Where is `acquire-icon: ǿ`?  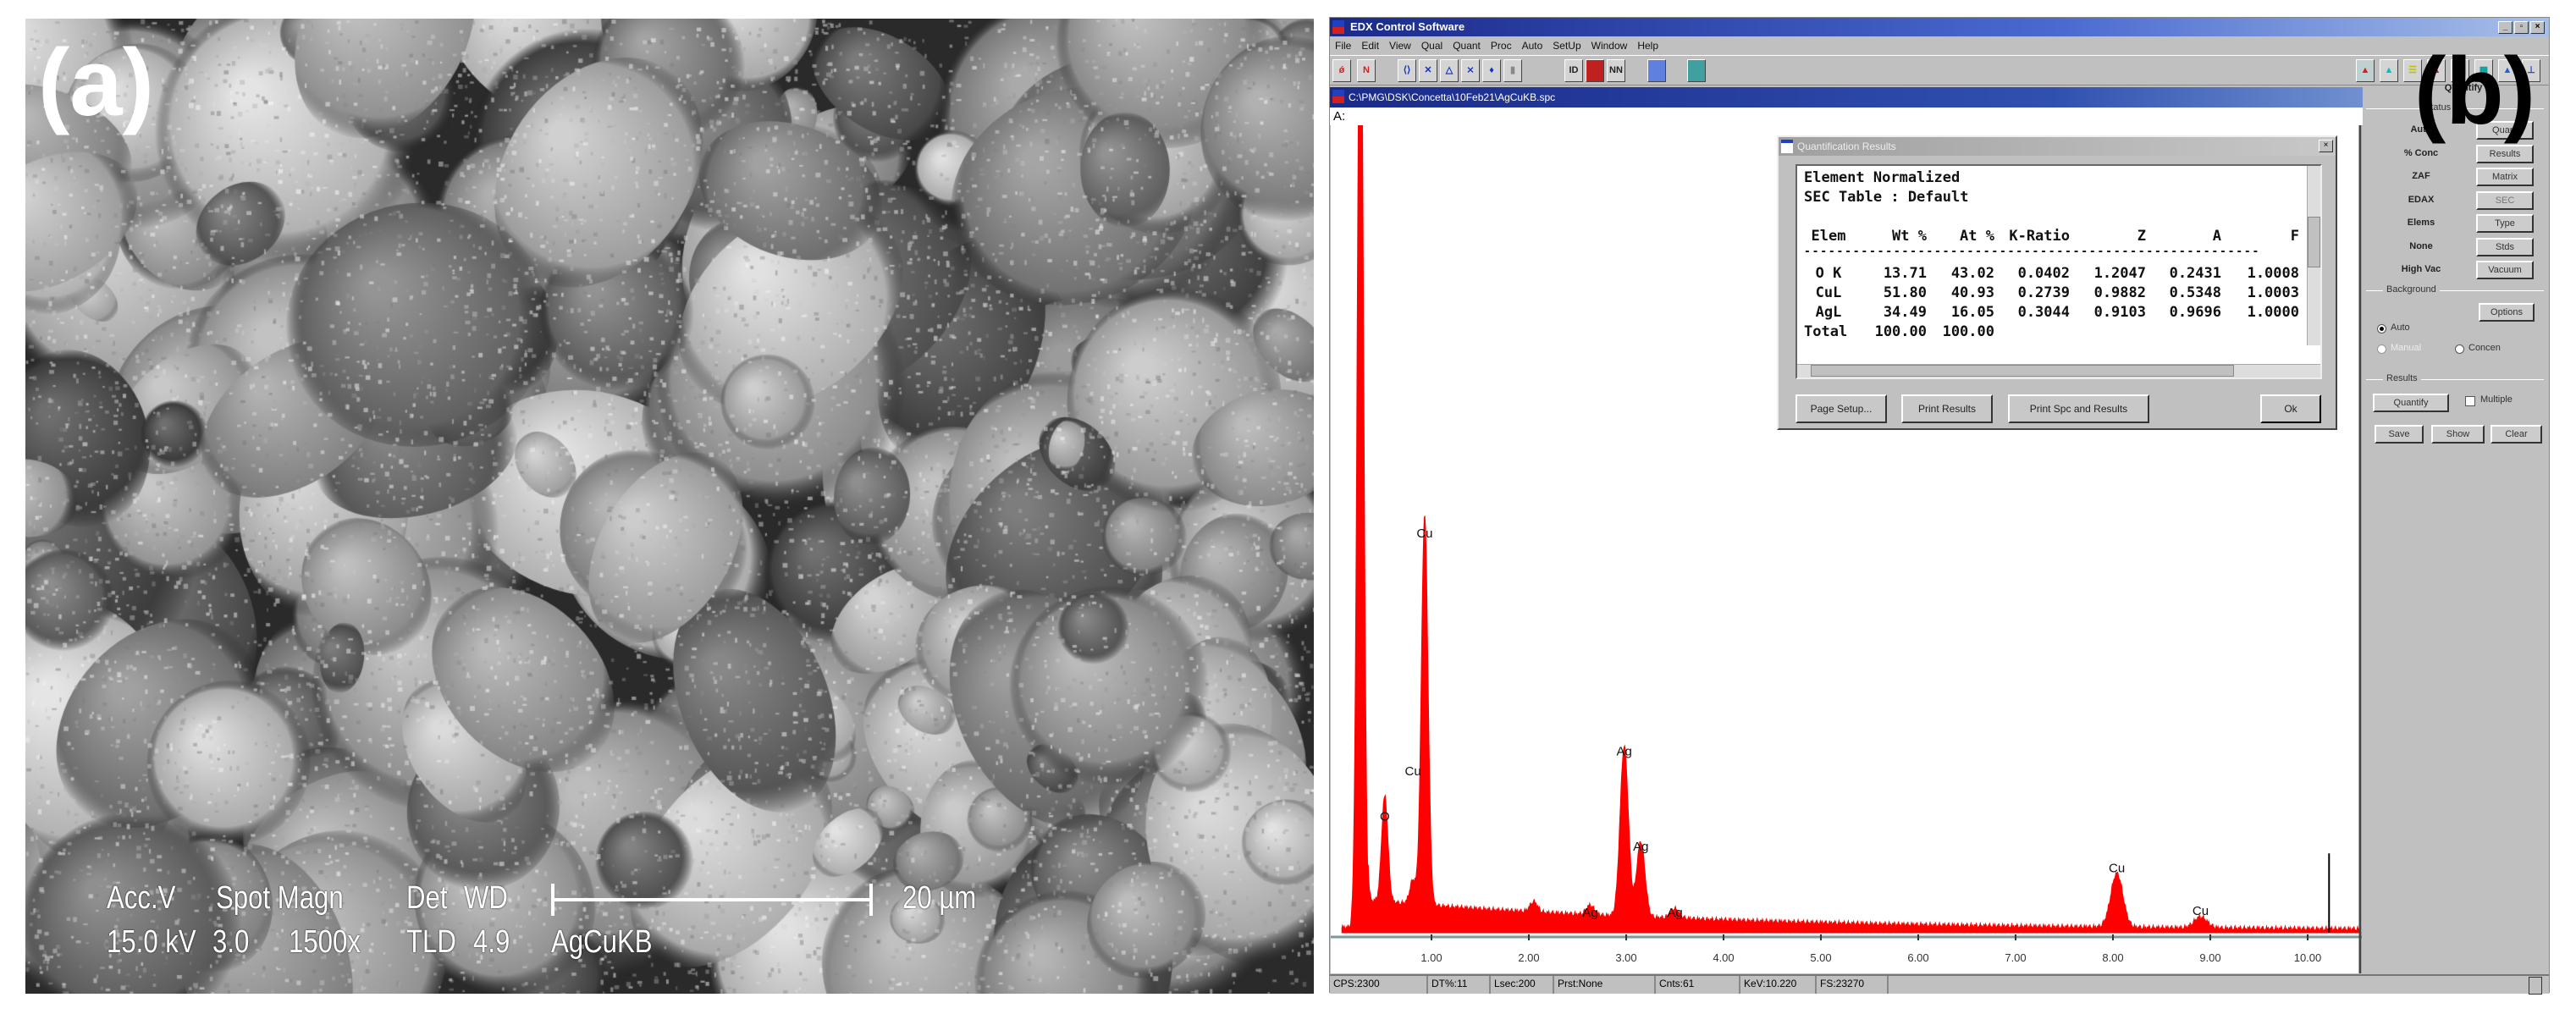
acquire-icon: ǿ is located at coordinates (1341, 70).